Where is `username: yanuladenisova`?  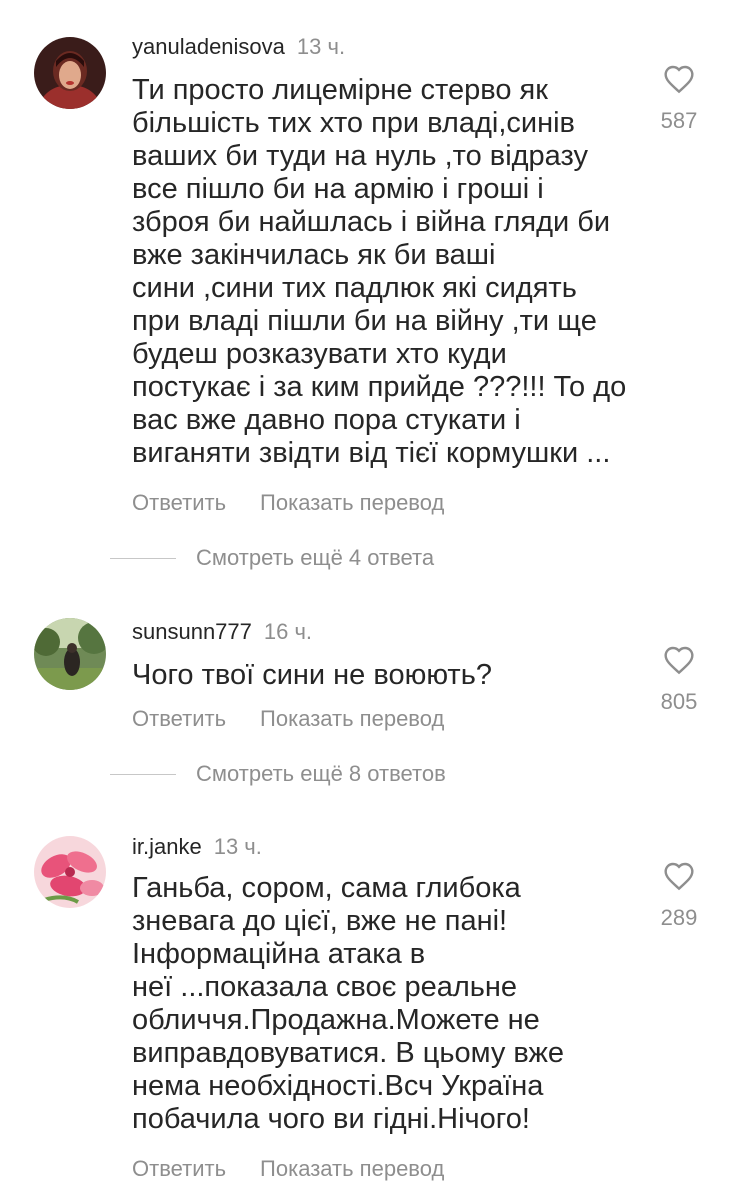
username: yanuladenisova is located at coordinates (208, 46).